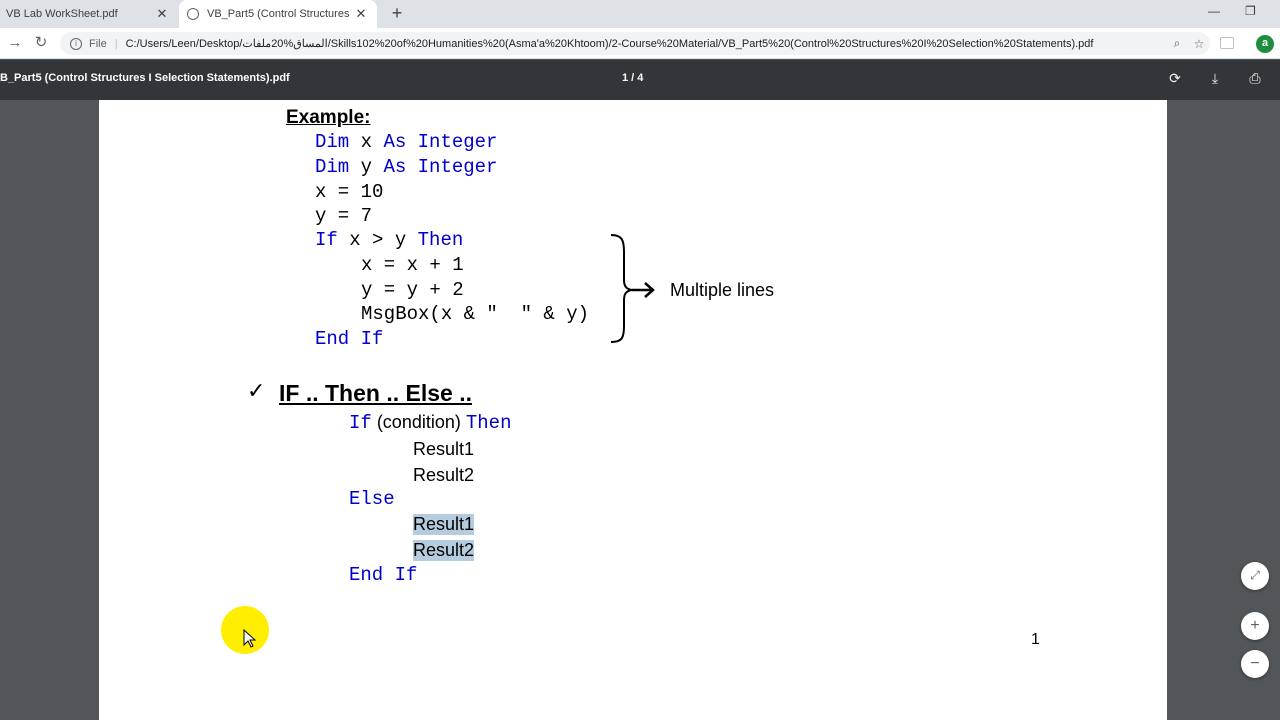  I want to click on syntax-line: If (condition) Then, so click(430, 423).